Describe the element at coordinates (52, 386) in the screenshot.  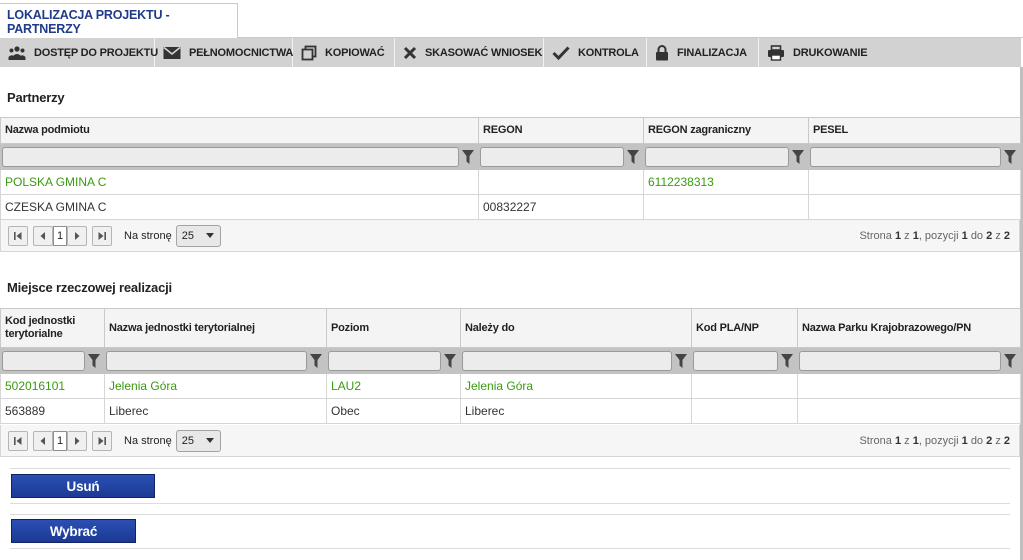
I see `table-cell: 502016101` at that location.